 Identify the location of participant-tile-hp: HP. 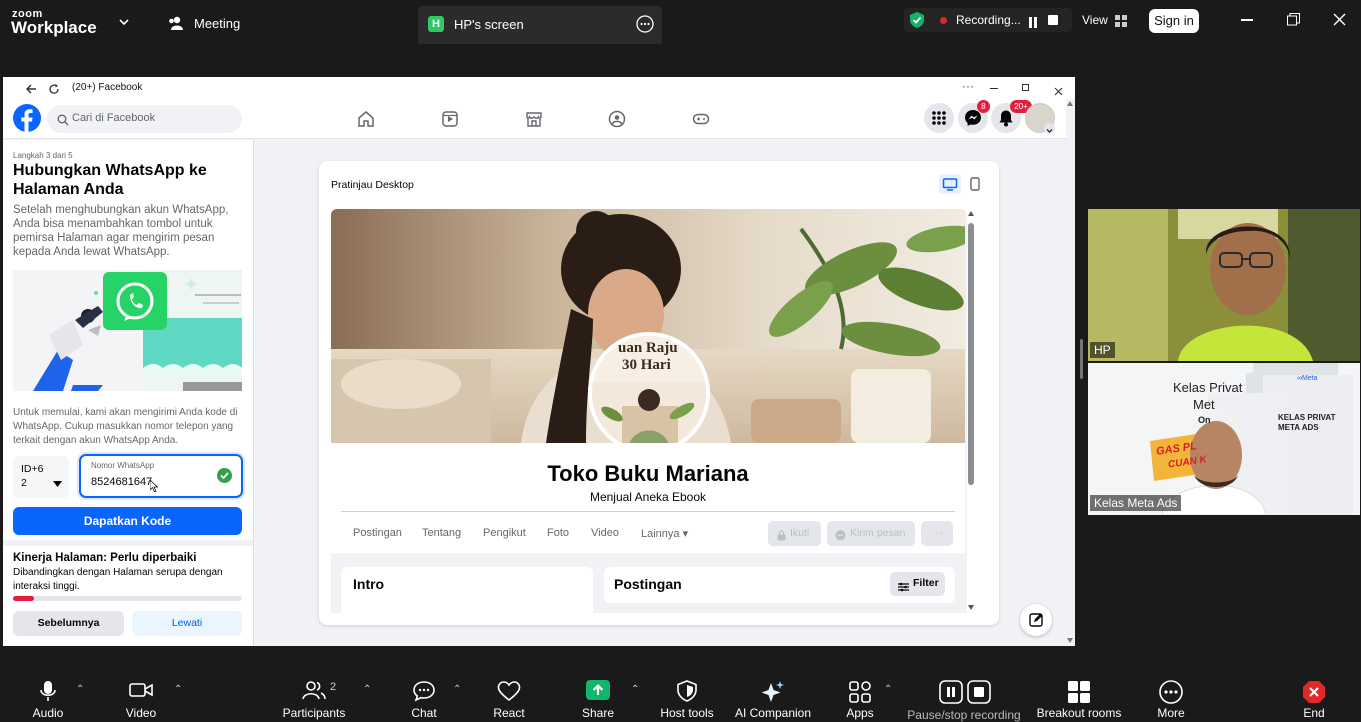
(1224, 285).